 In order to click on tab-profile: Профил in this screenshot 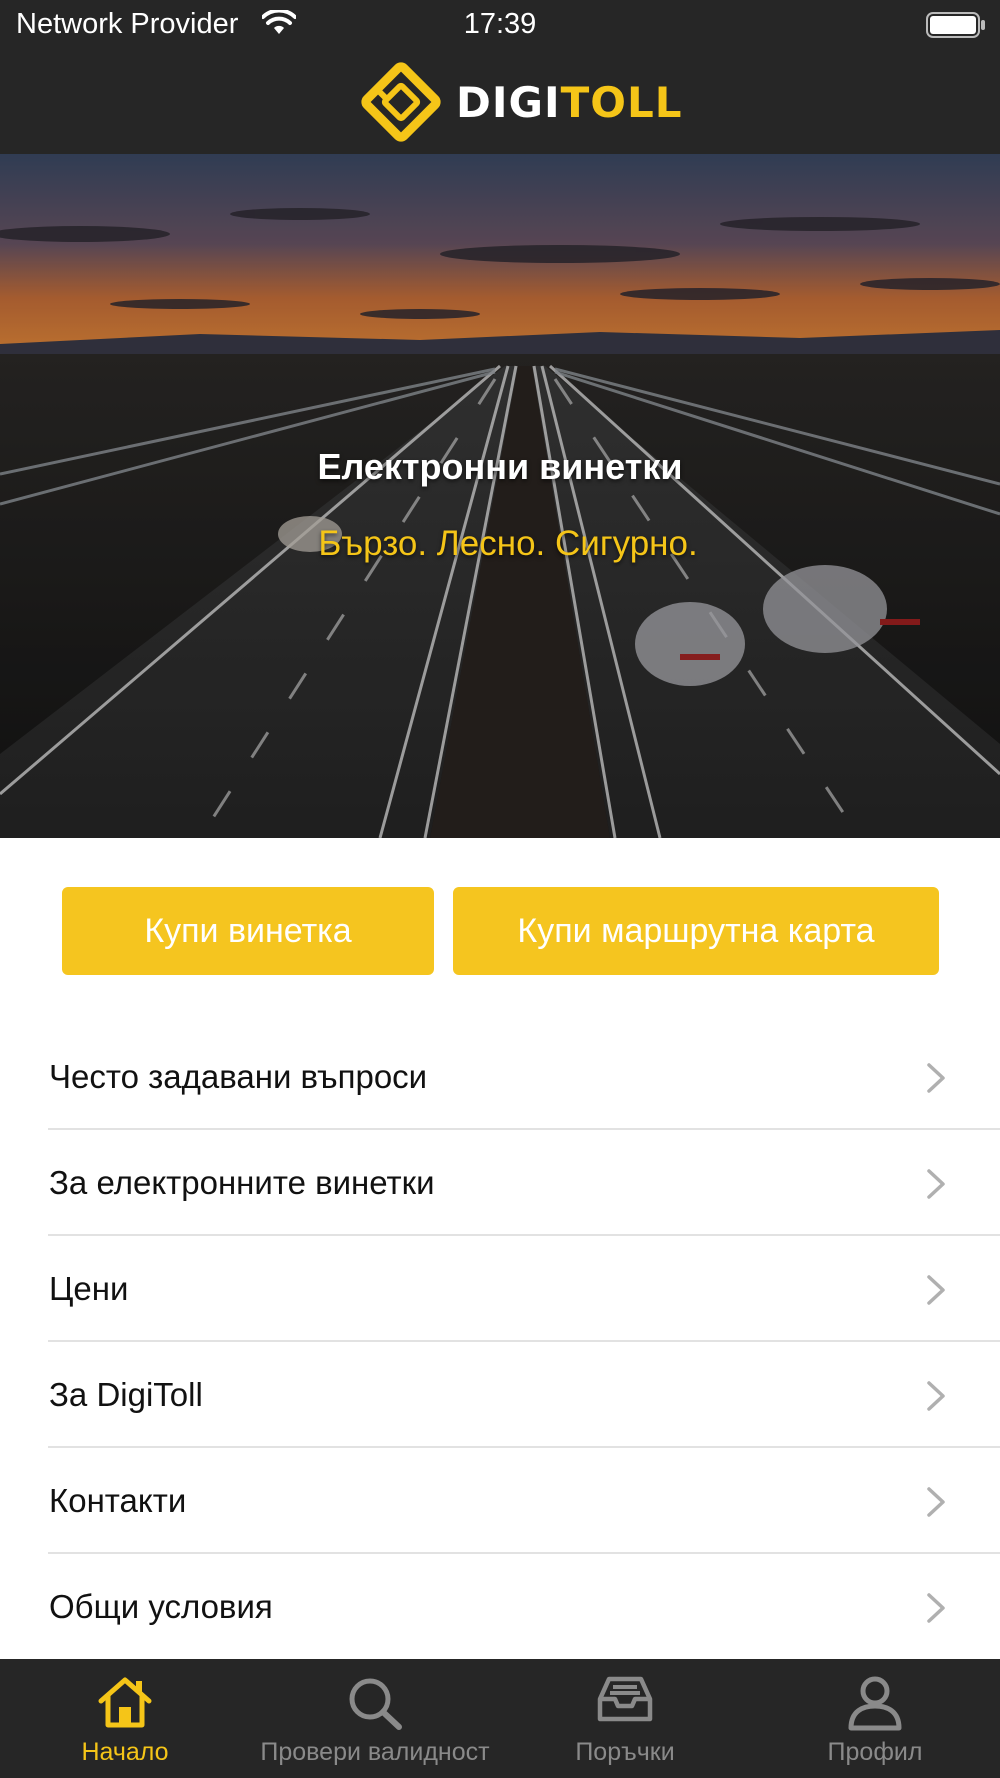, I will do `click(875, 1718)`.